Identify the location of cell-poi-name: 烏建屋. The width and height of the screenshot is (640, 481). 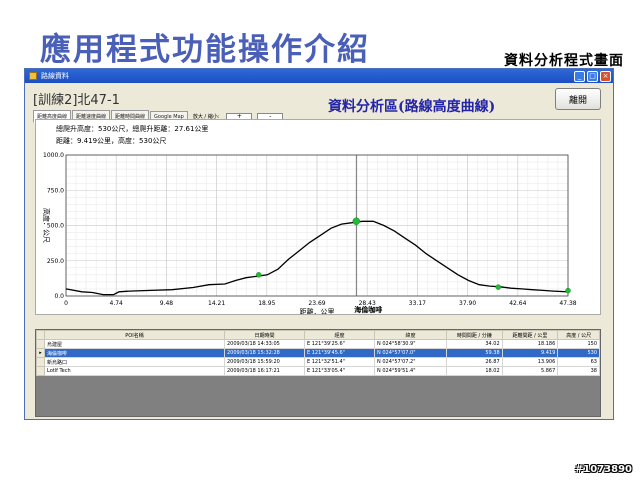
(134, 344).